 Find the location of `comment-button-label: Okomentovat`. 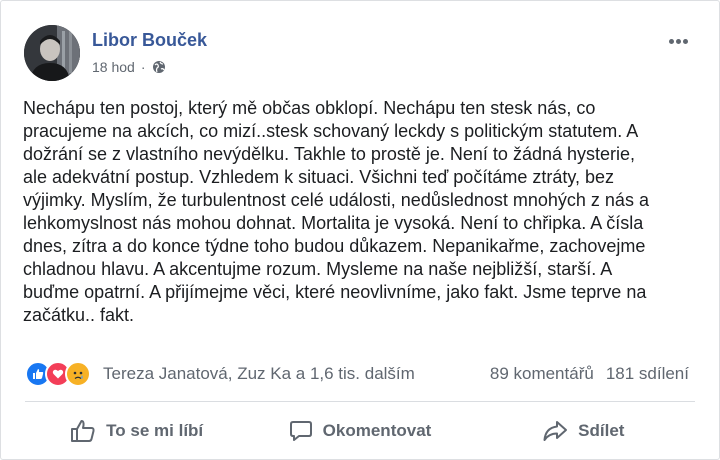

comment-button-label: Okomentovat is located at coordinates (377, 430).